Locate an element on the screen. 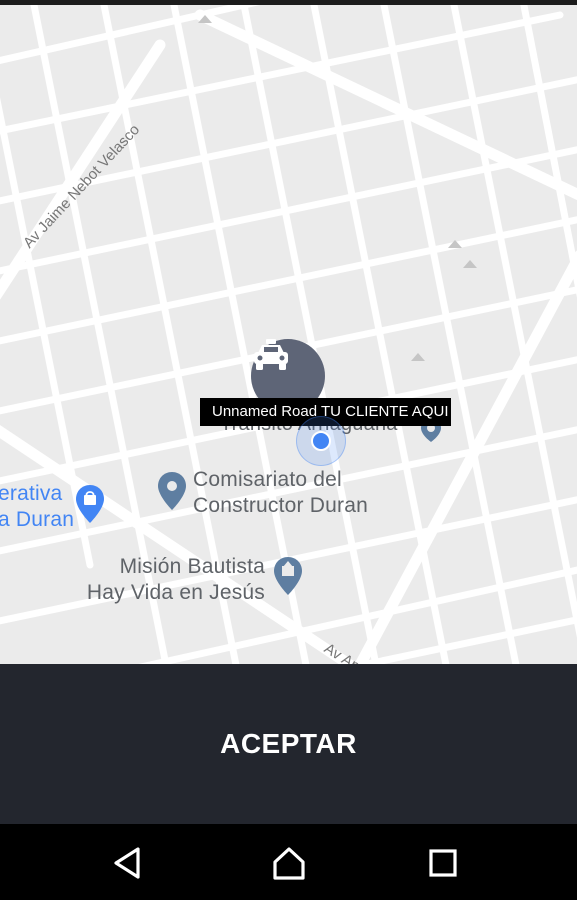  poi-label-mision-bautista: Misión Bautista Hay Vida en Jesús is located at coordinates (175, 579).